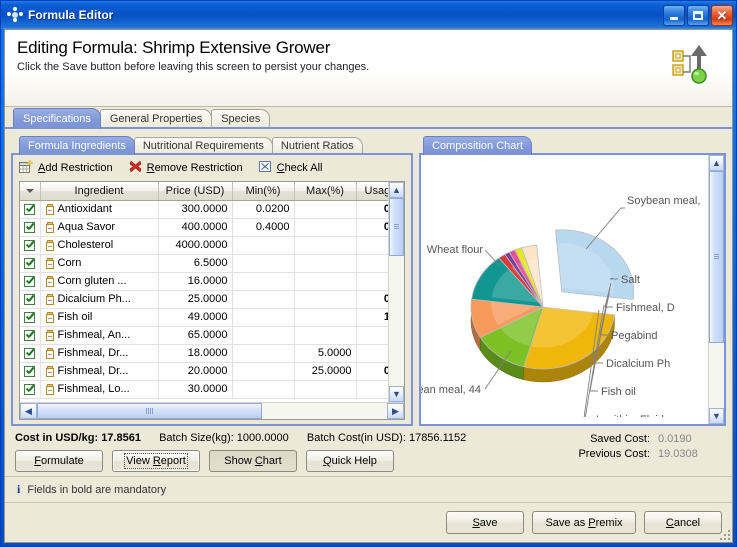 The height and width of the screenshot is (547, 737). Describe the element at coordinates (395, 411) in the screenshot. I see `scroll-right-button: ▶` at that location.